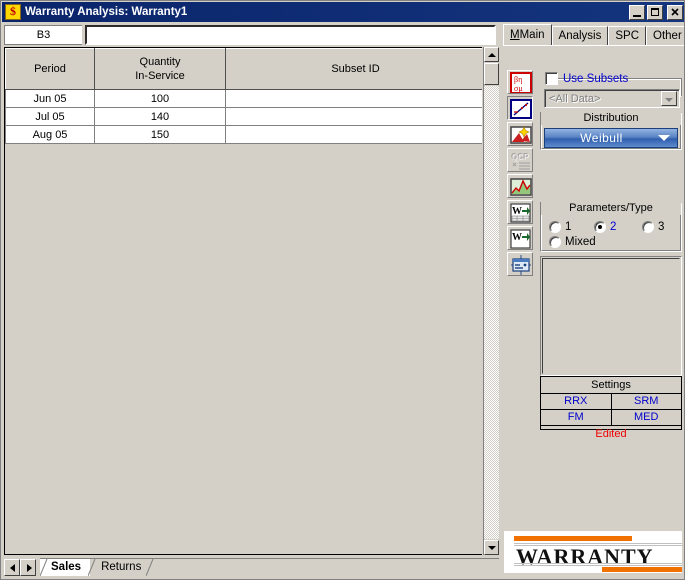 Image resolution: width=685 pixels, height=580 pixels. I want to click on table-header-row: Period Quantity In-Service Subset ID, so click(243, 69).